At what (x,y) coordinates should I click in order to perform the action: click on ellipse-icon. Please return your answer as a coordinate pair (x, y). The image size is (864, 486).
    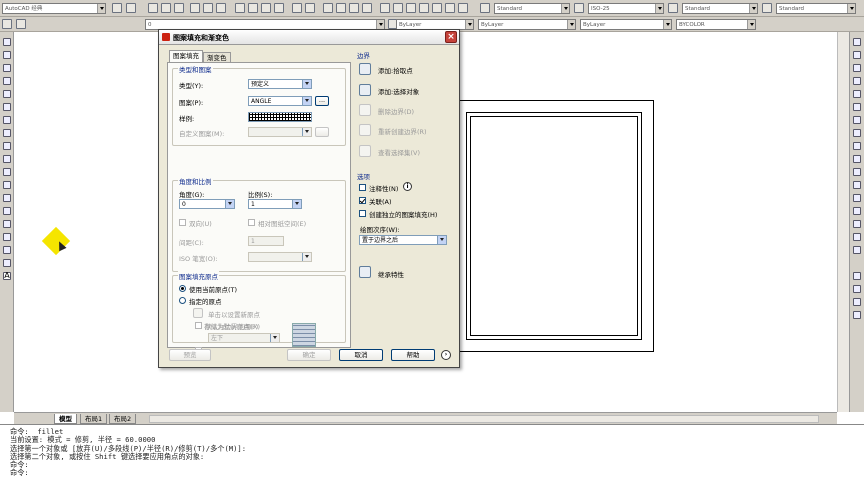
    Looking at the image, I should click on (7, 159).